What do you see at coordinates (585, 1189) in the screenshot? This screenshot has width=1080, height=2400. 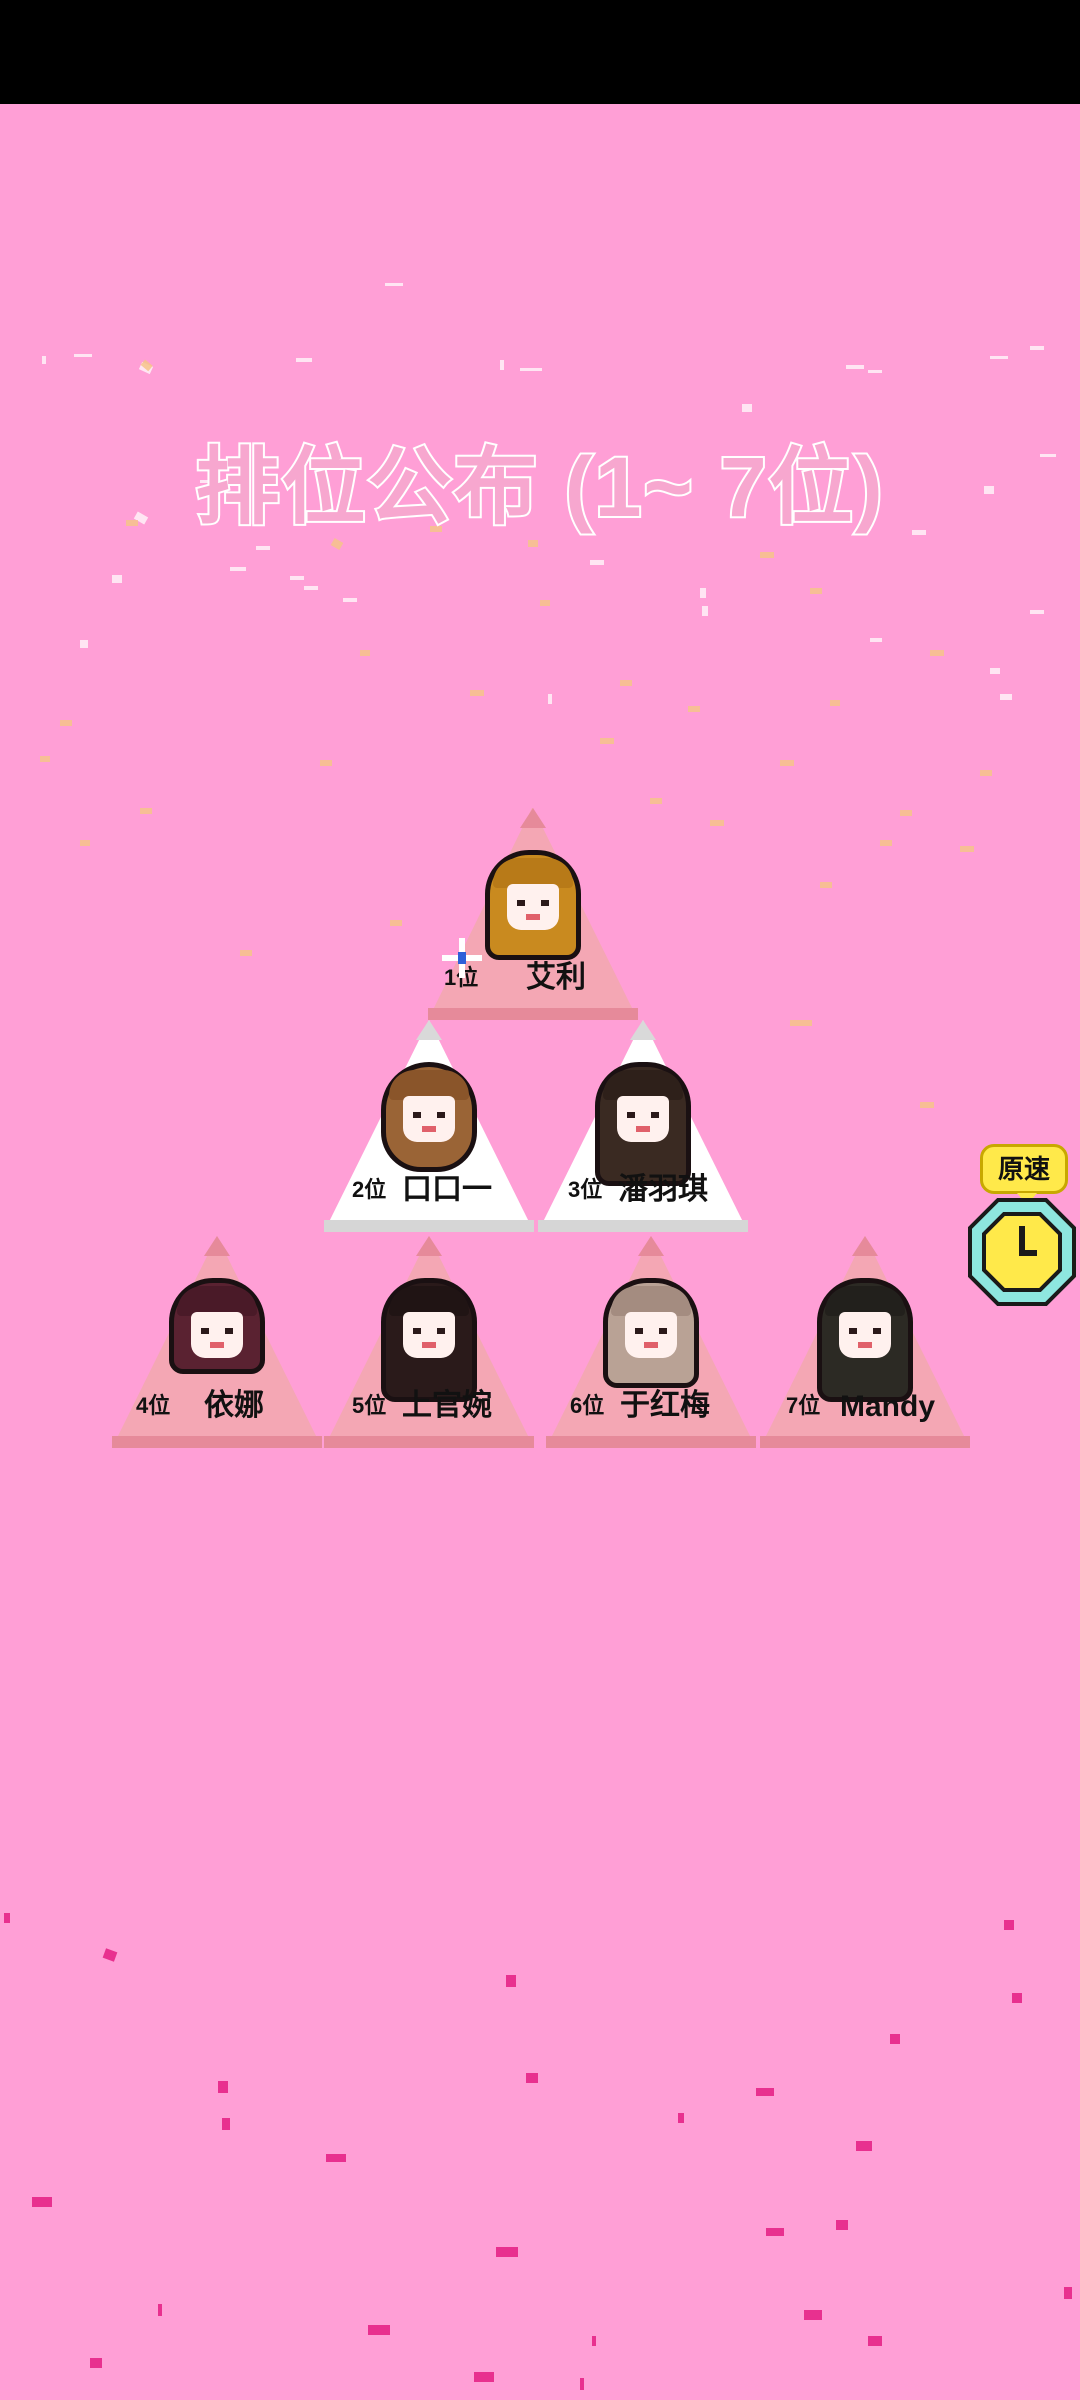 I see `rank-number: 3位` at bounding box center [585, 1189].